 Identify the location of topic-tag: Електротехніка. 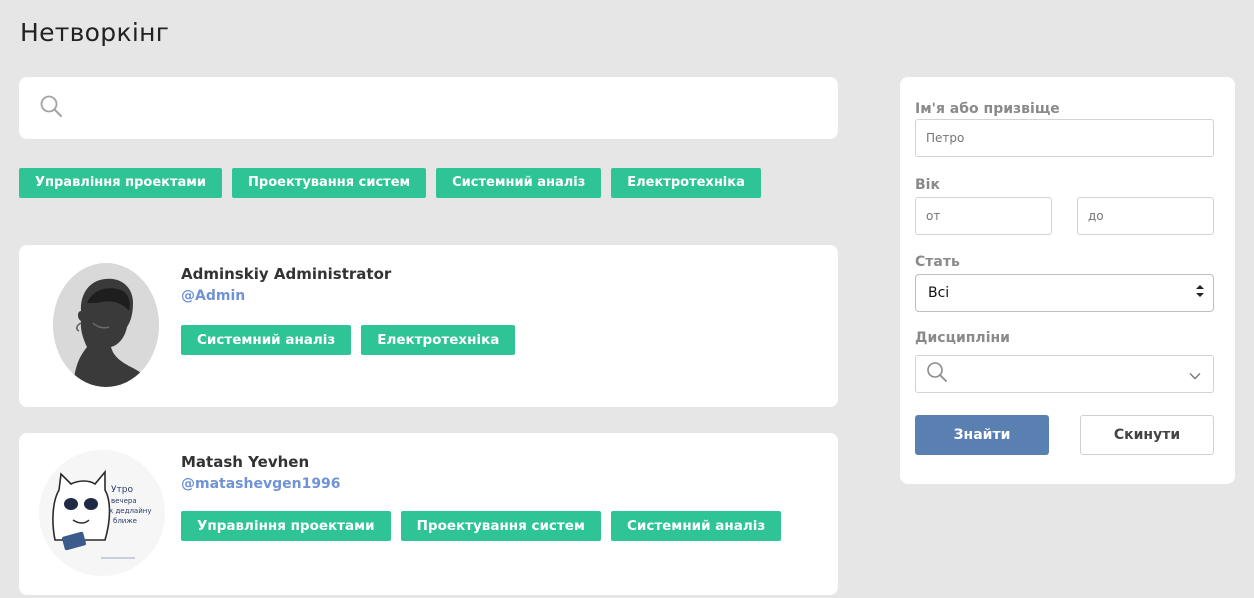
(686, 183).